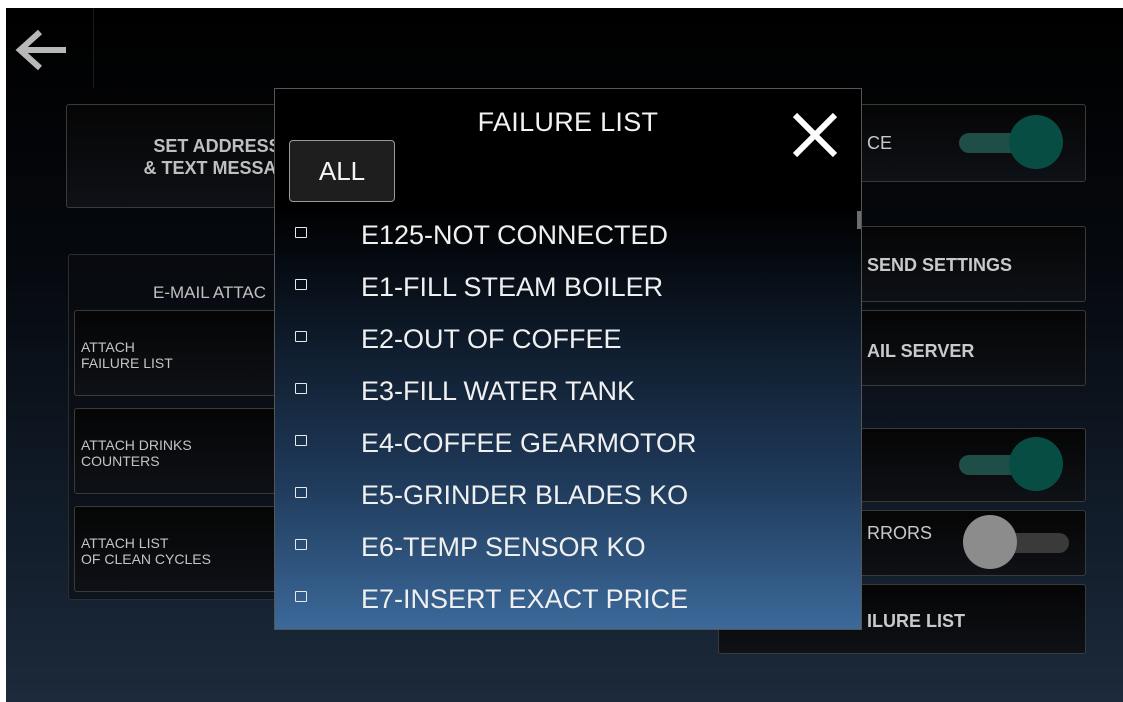 This screenshot has width=1123, height=702. What do you see at coordinates (529, 443) in the screenshot?
I see `list-item-label: E4-COFFEE GEARMOTOR` at bounding box center [529, 443].